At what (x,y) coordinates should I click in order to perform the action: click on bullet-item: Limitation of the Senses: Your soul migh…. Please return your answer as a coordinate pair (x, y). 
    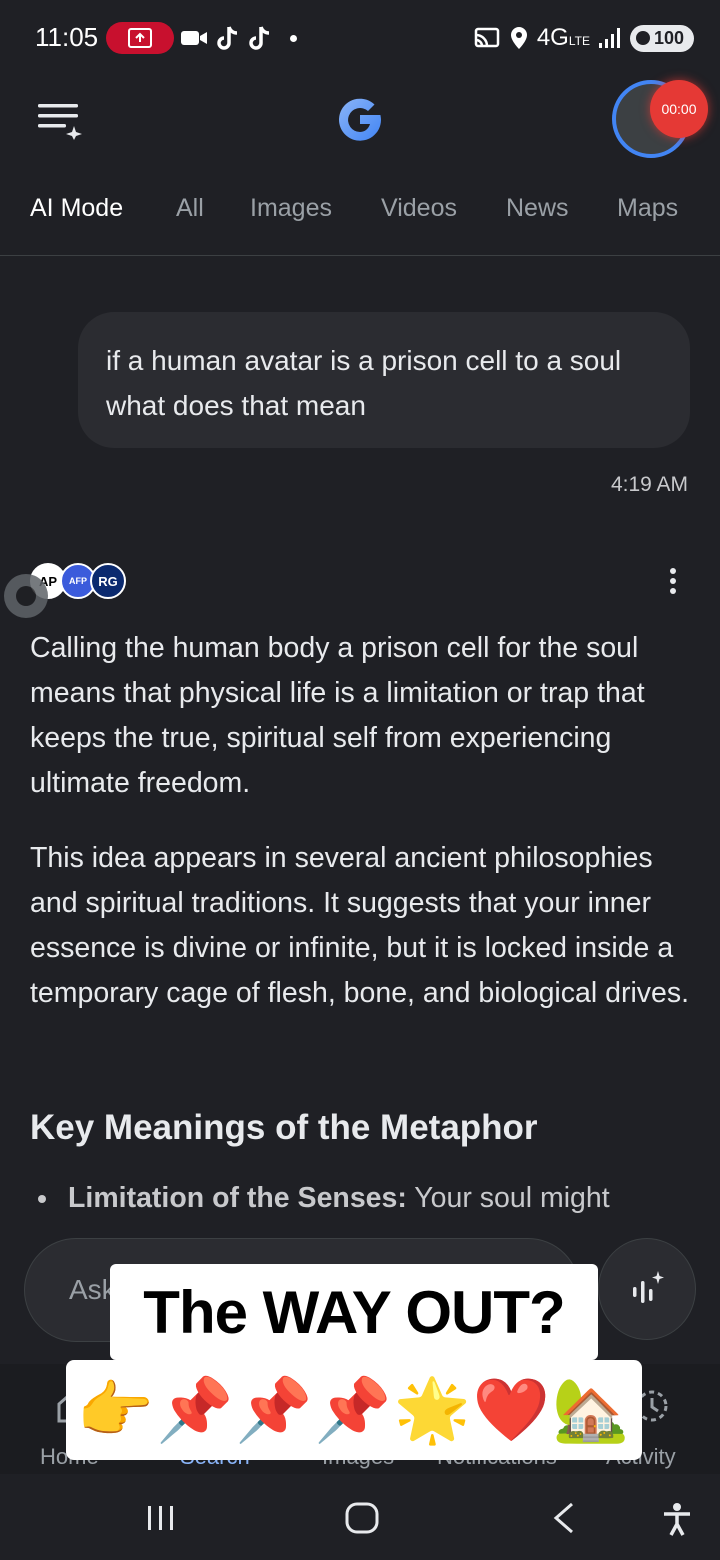
    Looking at the image, I should click on (324, 1198).